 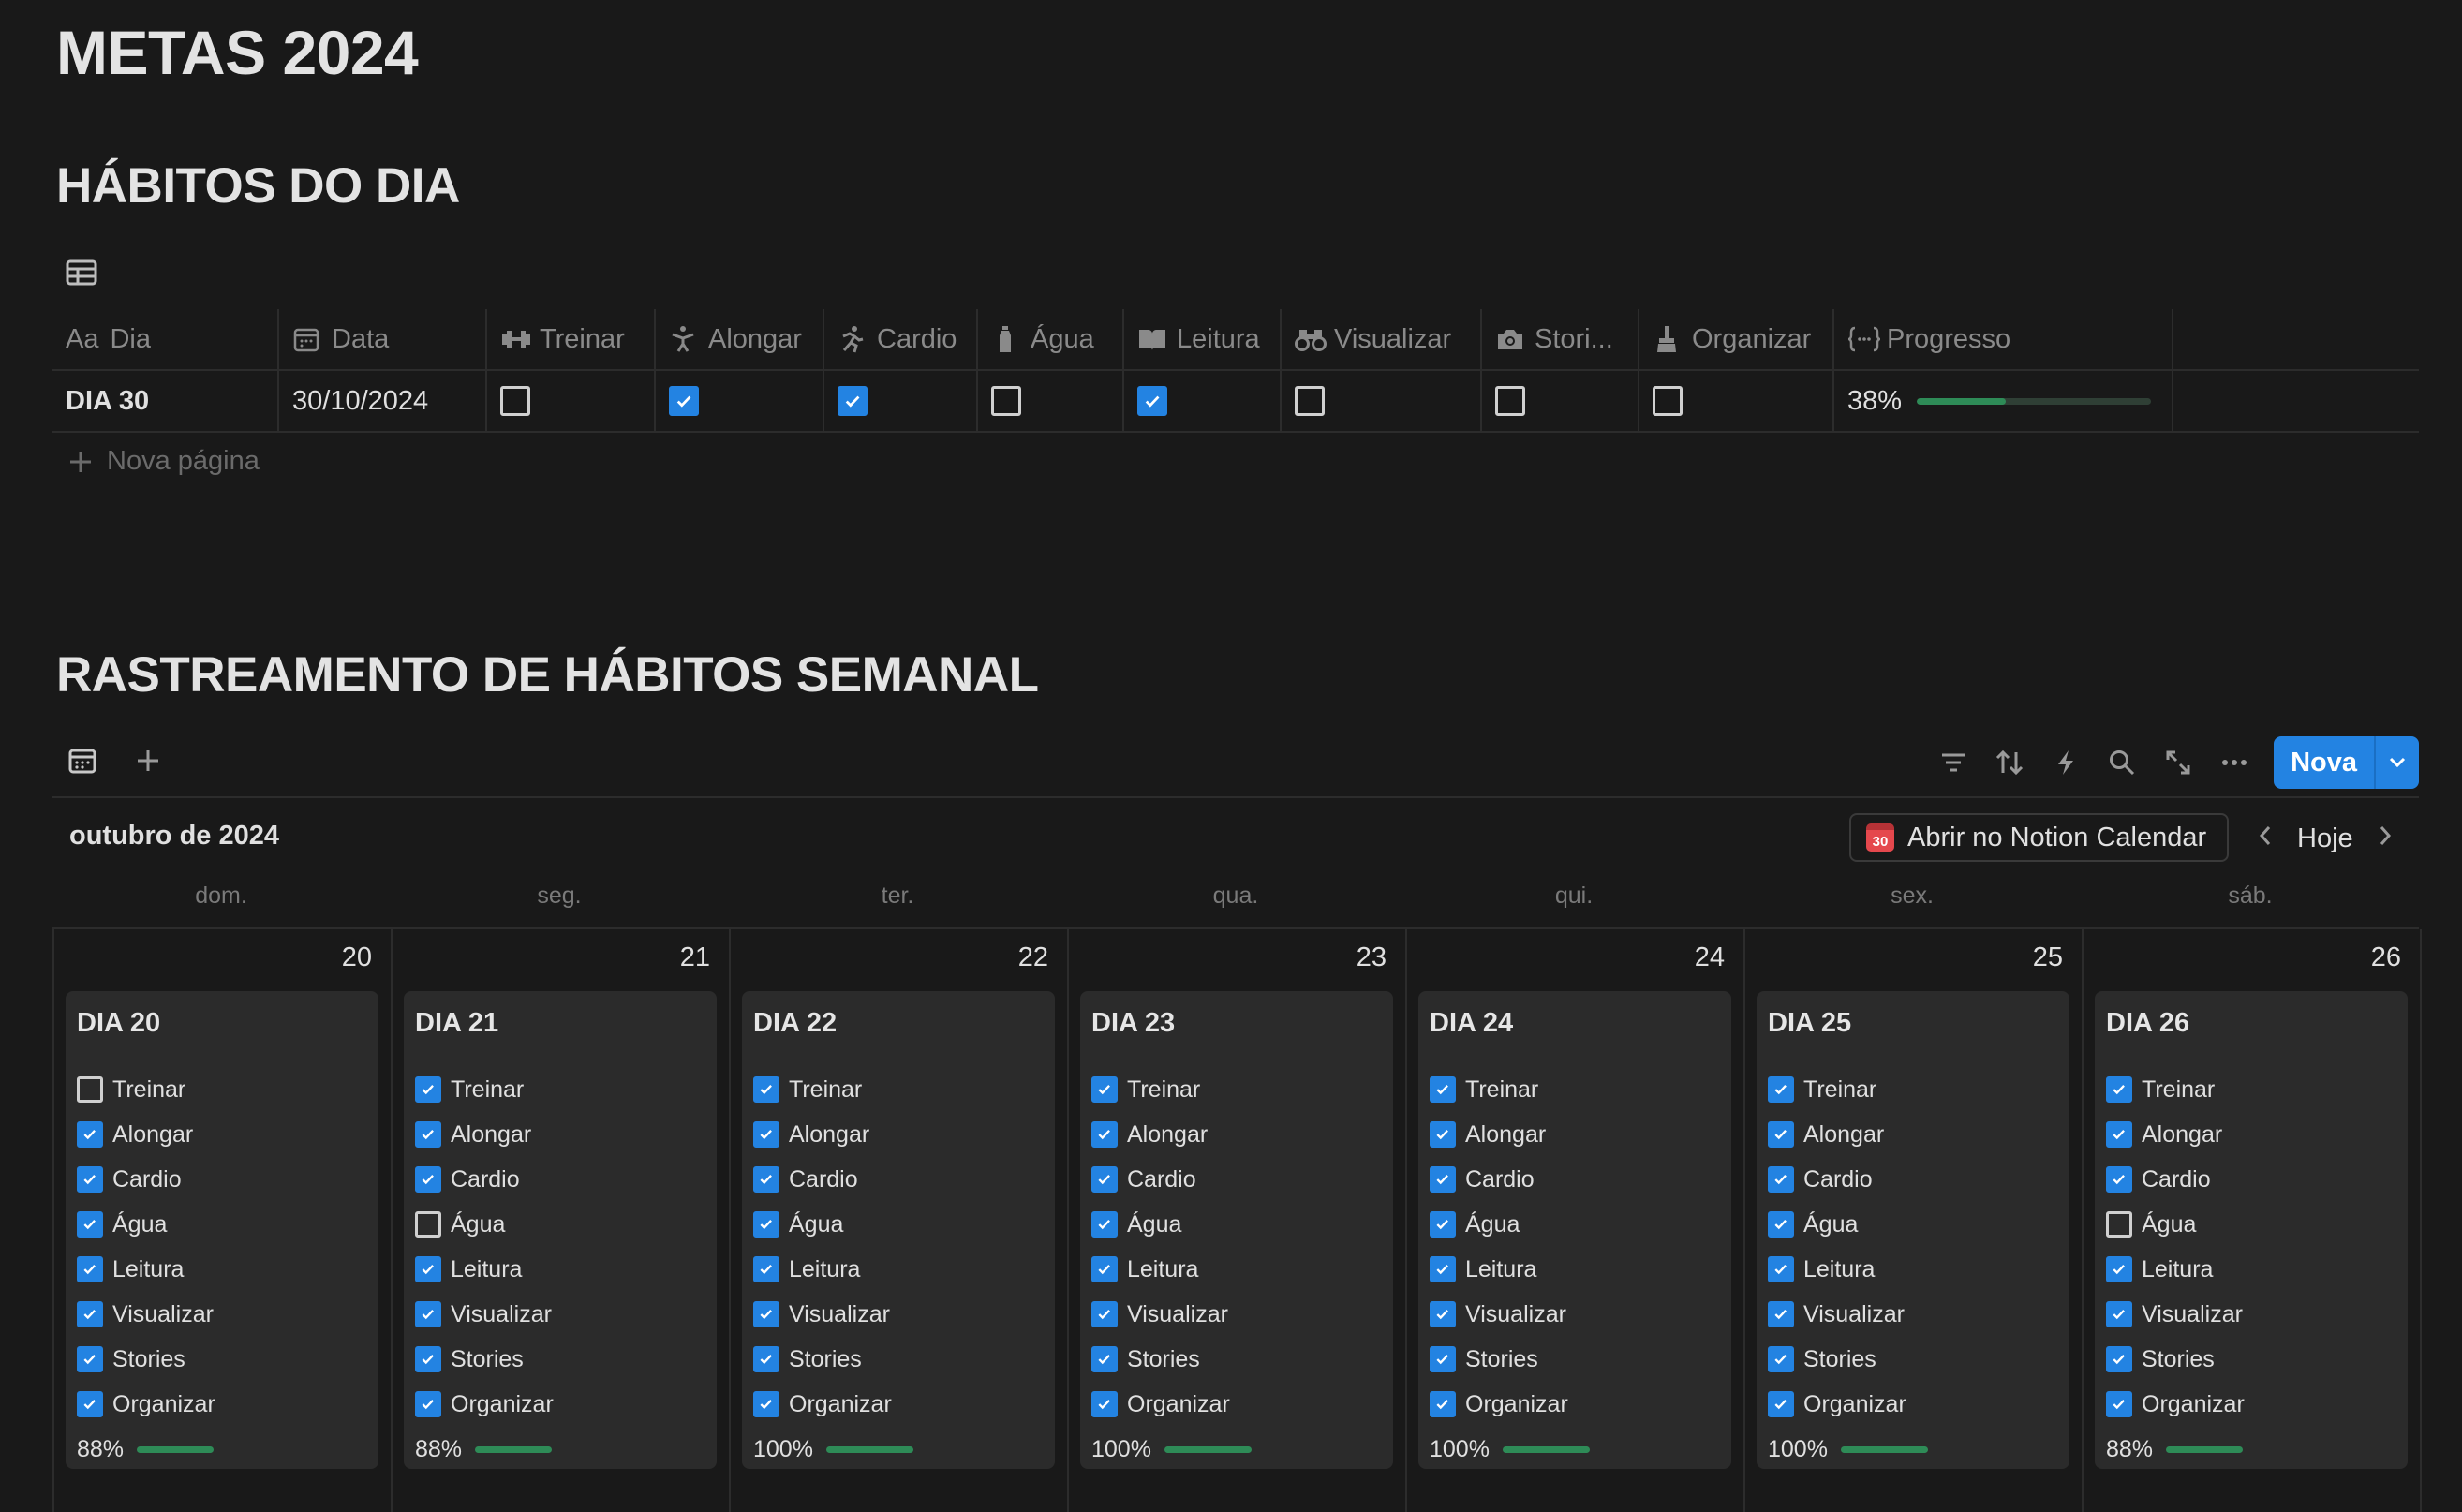 I want to click on chevron-left-icon, so click(x=2265, y=838).